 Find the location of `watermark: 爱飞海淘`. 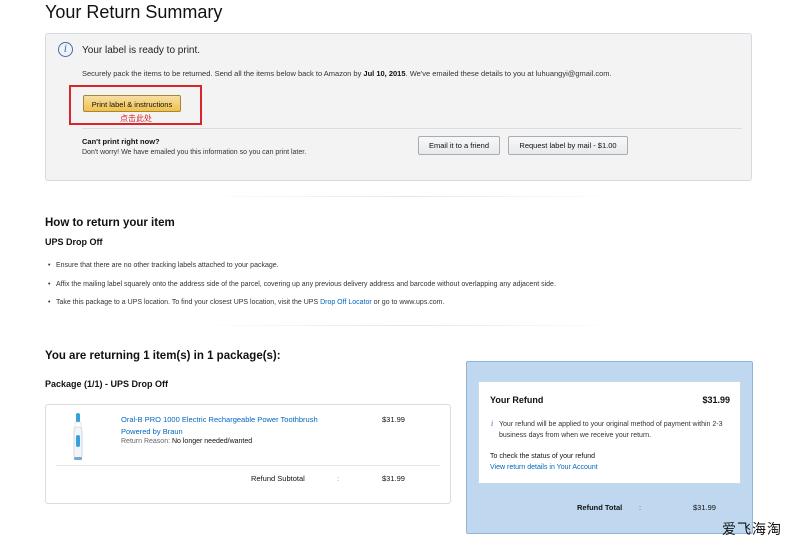

watermark: 爱飞海淘 is located at coordinates (752, 530).